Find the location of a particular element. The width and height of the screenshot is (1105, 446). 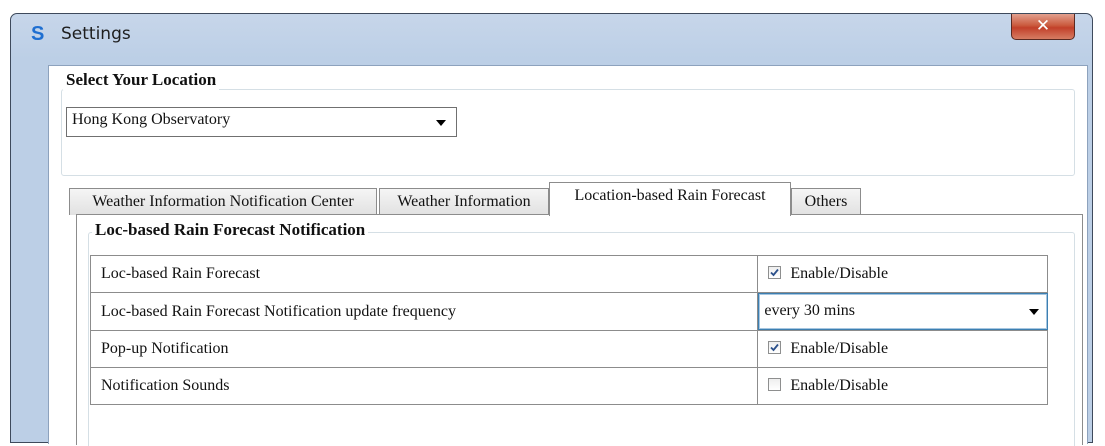

row-label: Loc-based Rain Forecast is located at coordinates (424, 274).